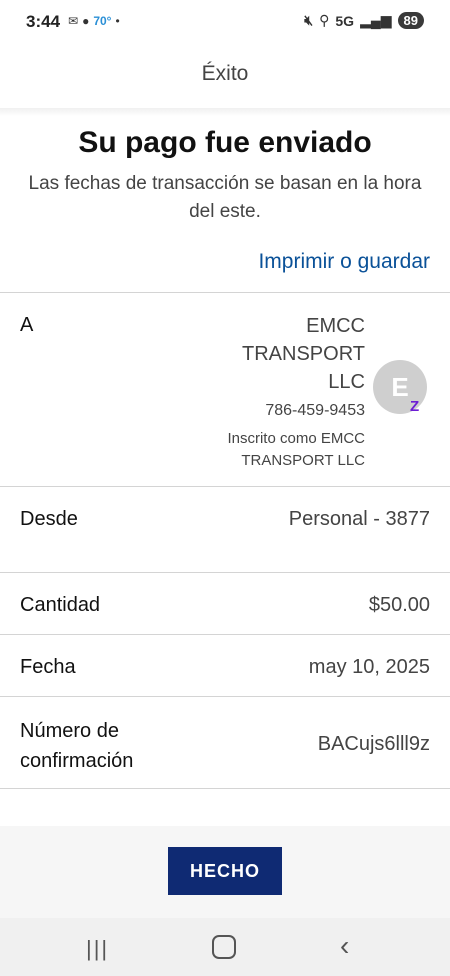 The image size is (450, 976). Describe the element at coordinates (415, 406) in the screenshot. I see `zelle-badge-icon: Z` at that location.